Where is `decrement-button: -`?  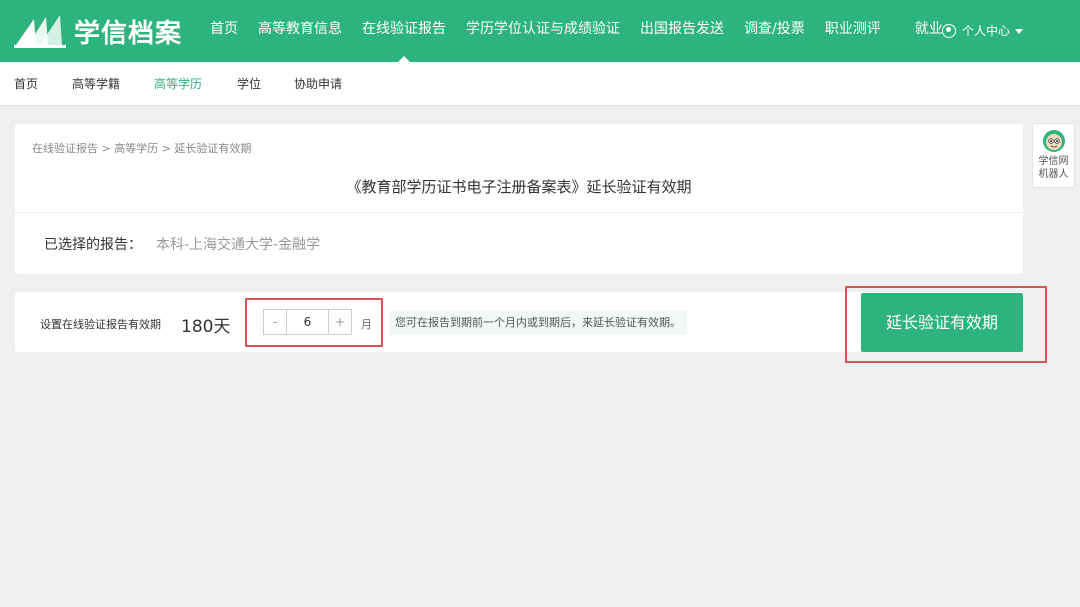
decrement-button: - is located at coordinates (275, 322).